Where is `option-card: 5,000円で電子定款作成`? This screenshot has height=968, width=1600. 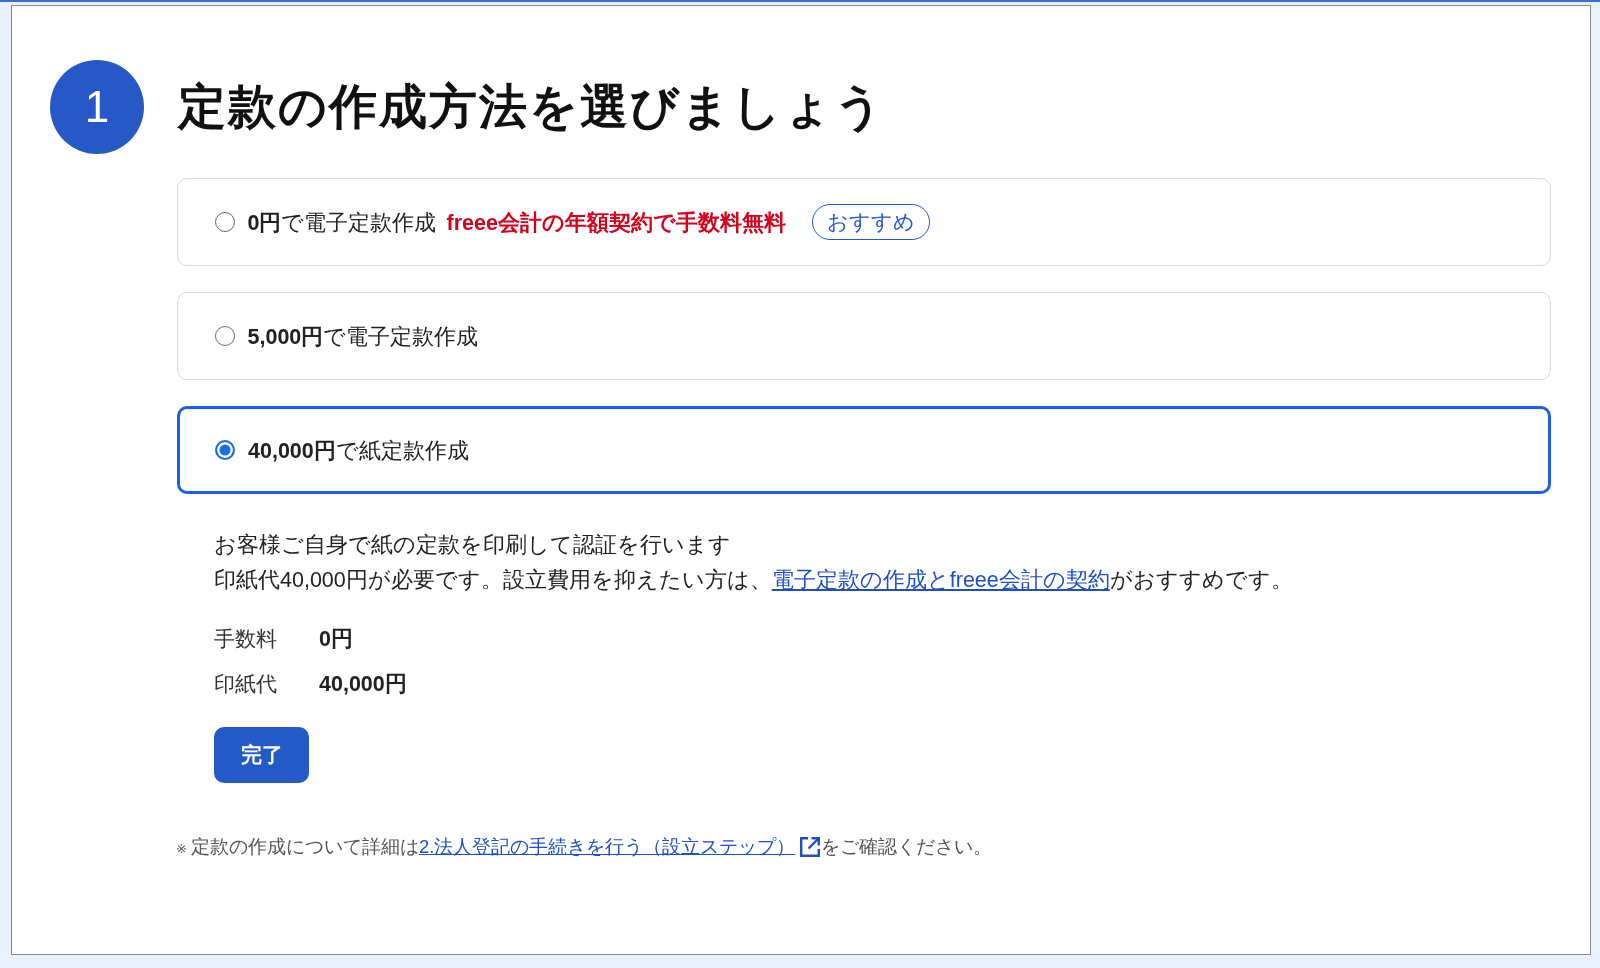 option-card: 5,000円で電子定款作成 is located at coordinates (864, 336).